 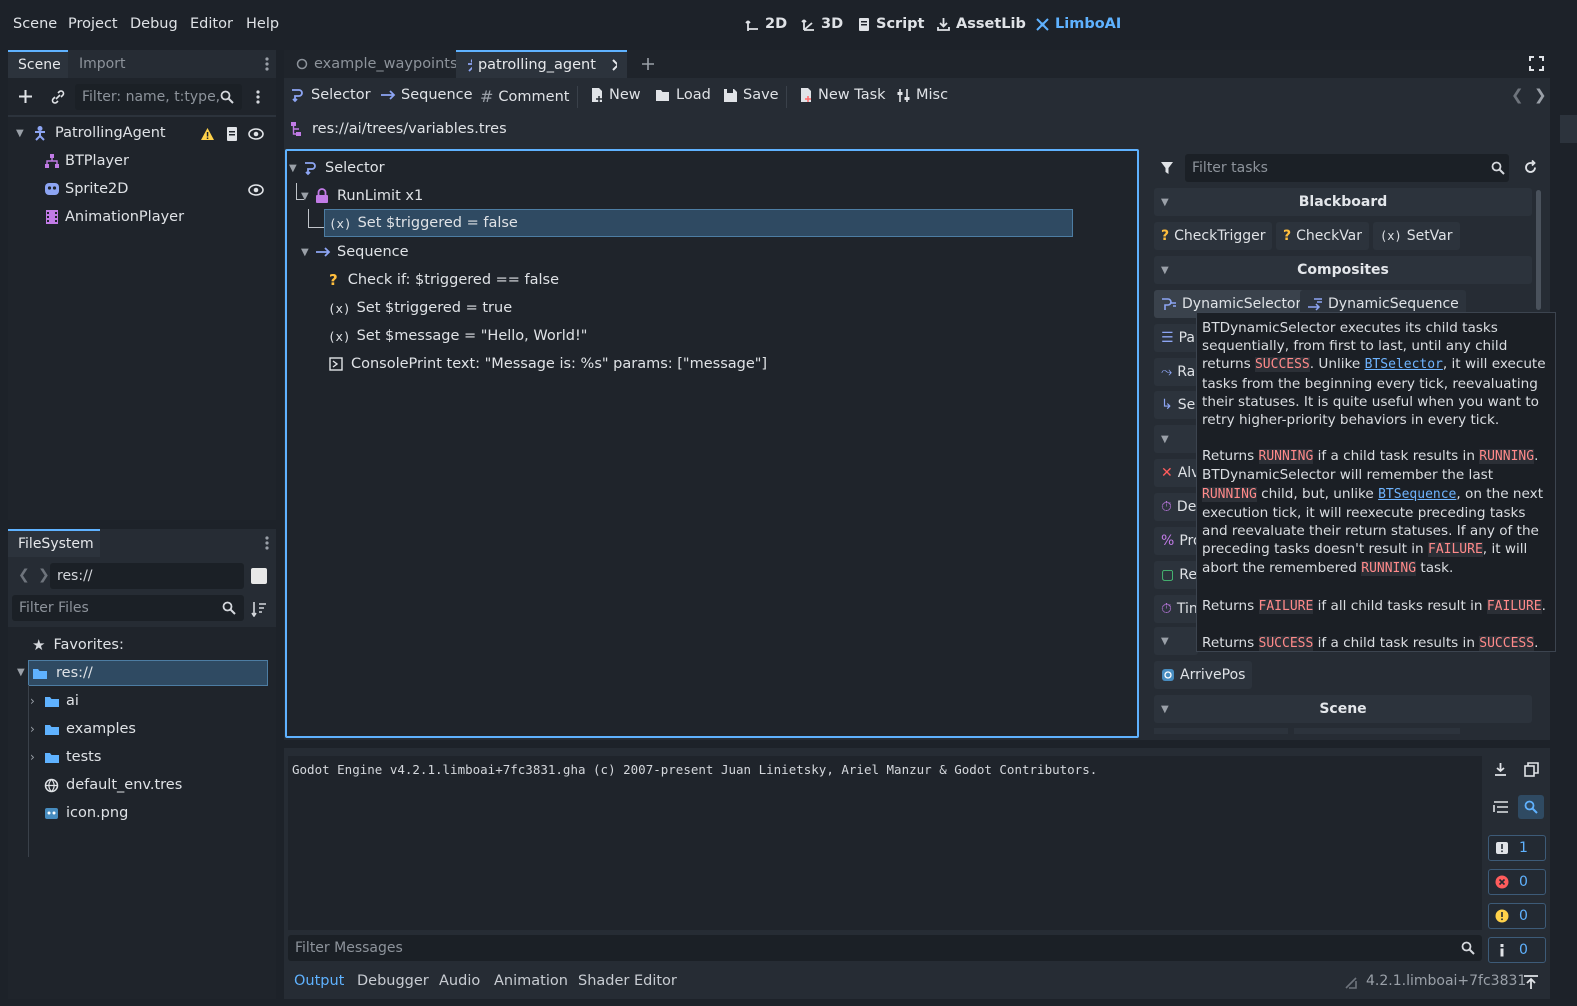 I want to click on task-checkvar: ? CheckVar, so click(x=1323, y=236).